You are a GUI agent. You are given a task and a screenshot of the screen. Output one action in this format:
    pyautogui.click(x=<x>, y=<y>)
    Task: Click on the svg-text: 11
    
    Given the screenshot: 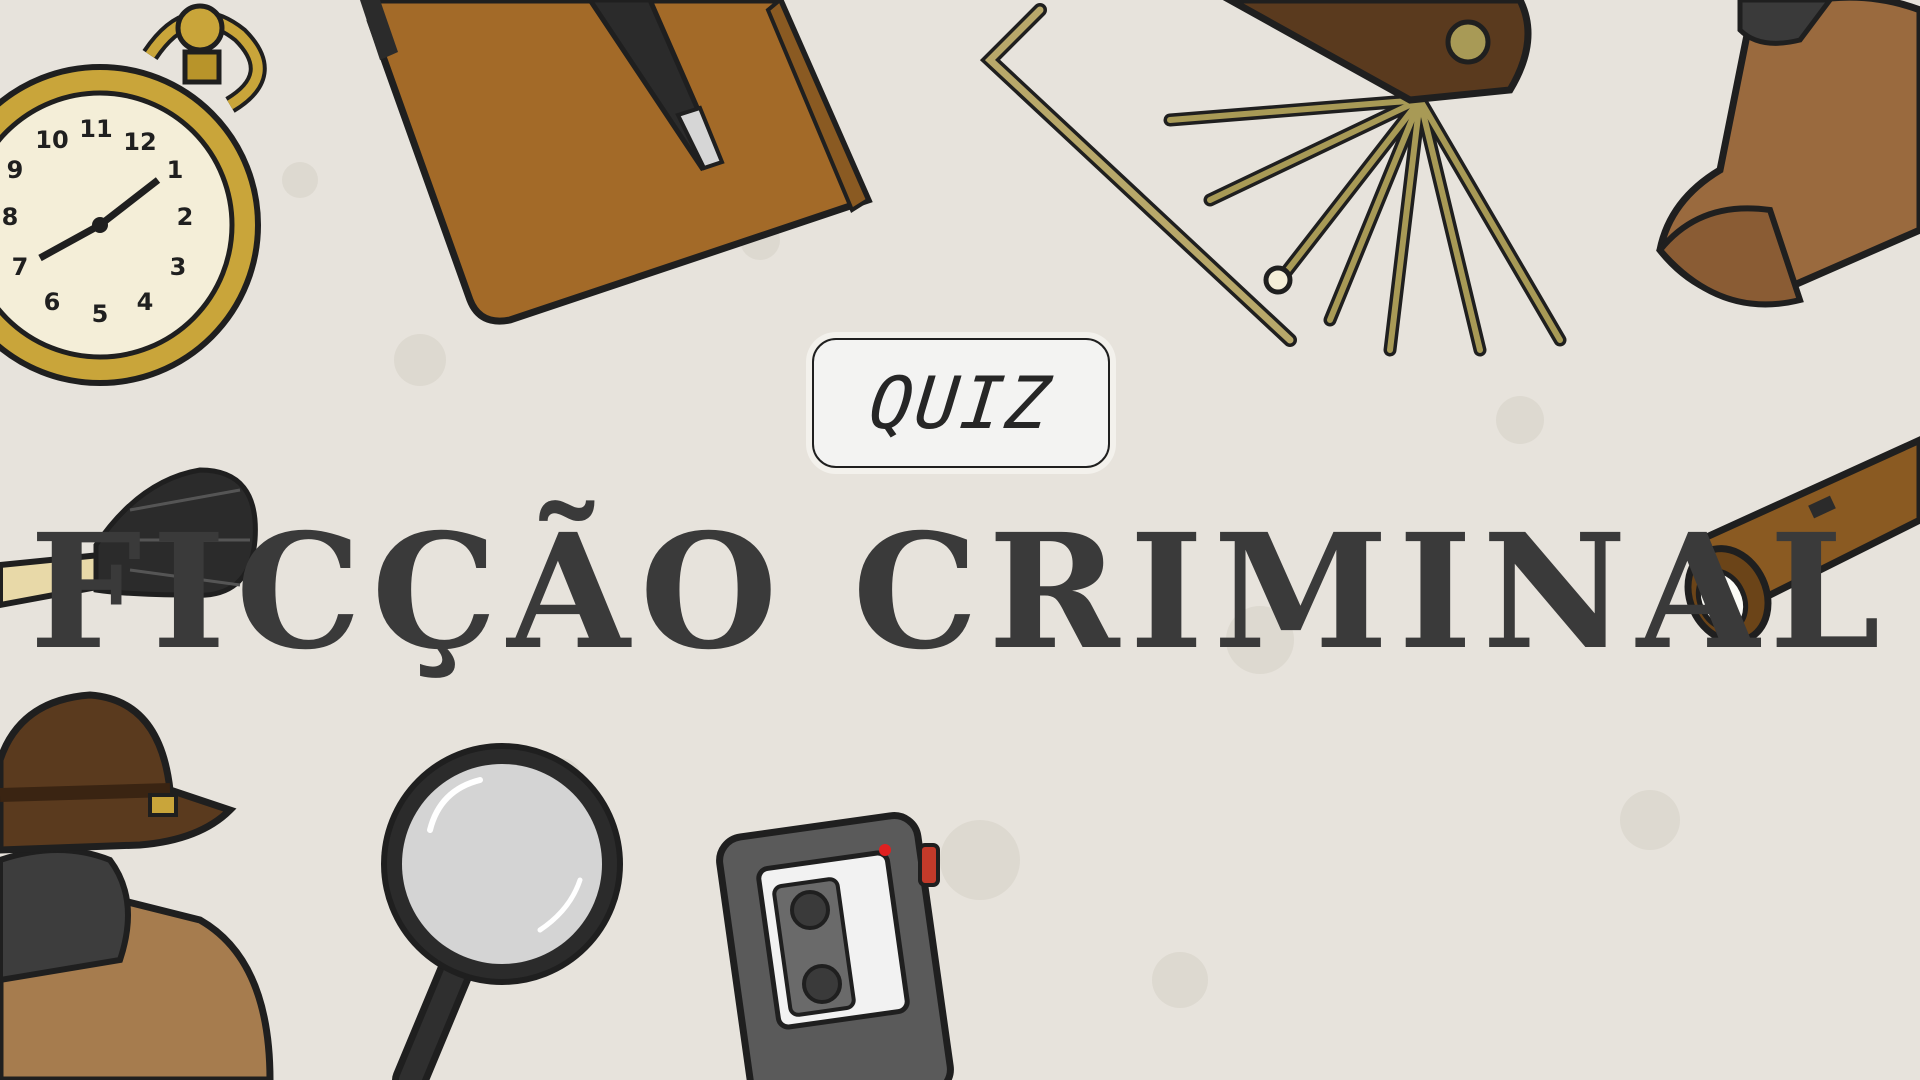 What is the action you would take?
    pyautogui.click(x=95, y=129)
    